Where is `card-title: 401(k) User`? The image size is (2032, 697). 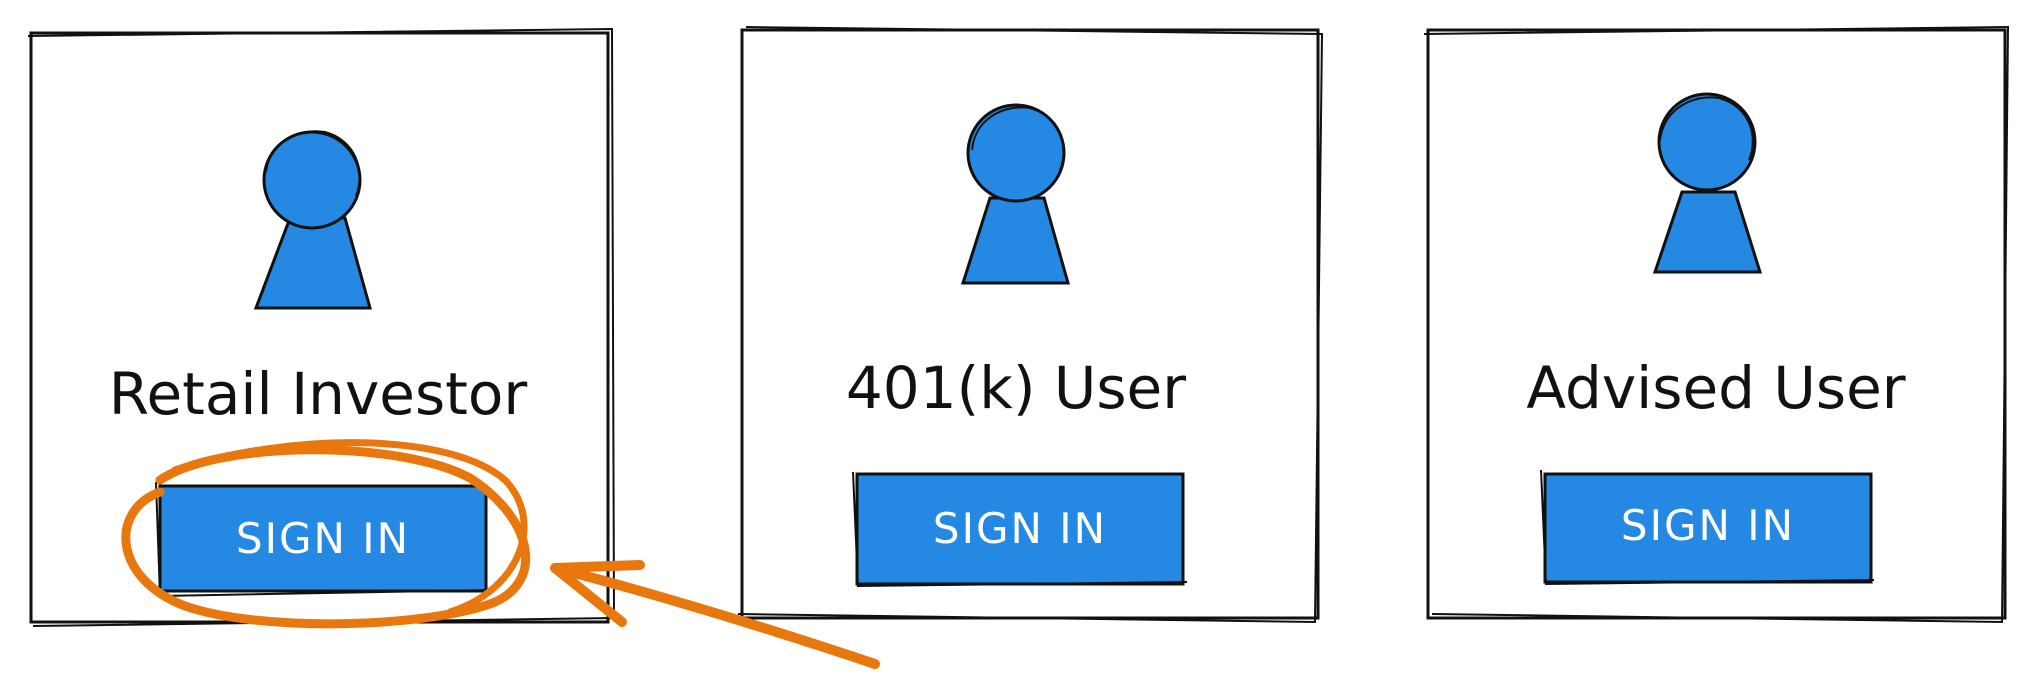 card-title: 401(k) User is located at coordinates (1016, 388).